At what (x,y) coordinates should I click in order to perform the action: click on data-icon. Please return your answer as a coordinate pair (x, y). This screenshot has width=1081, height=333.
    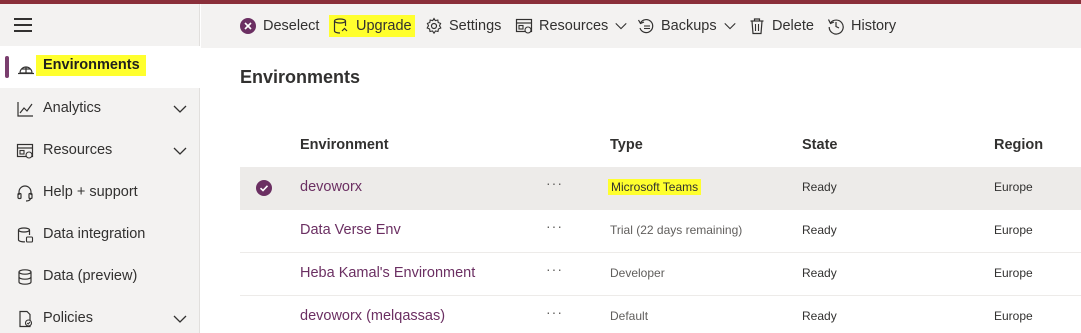
    Looking at the image, I should click on (25, 277).